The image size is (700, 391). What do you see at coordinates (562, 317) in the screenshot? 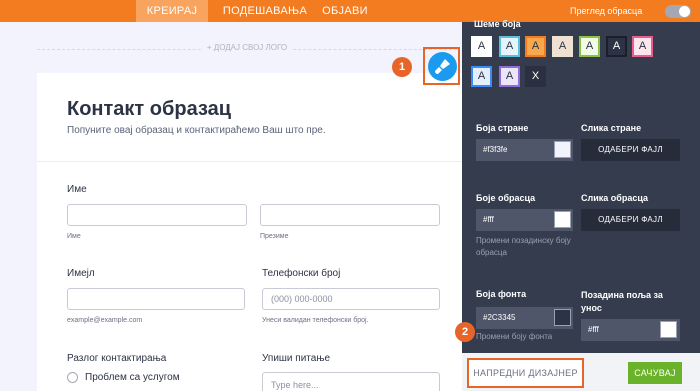
I see `font-color-chip` at bounding box center [562, 317].